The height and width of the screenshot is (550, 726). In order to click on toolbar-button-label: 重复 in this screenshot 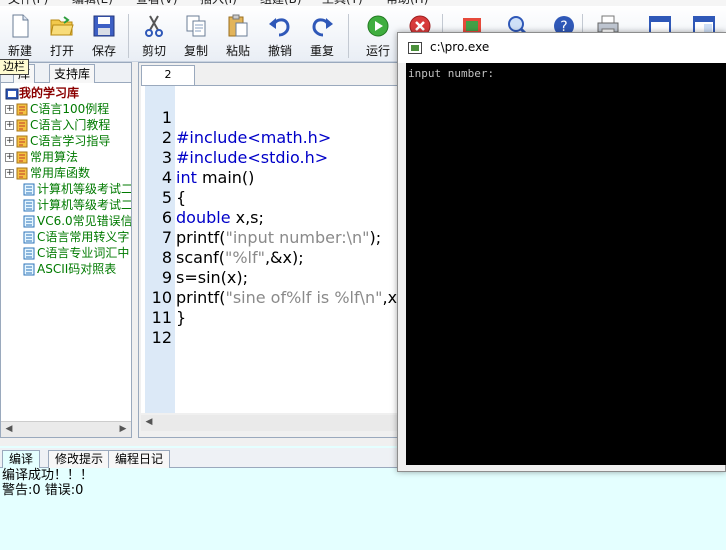, I will do `click(321, 51)`.